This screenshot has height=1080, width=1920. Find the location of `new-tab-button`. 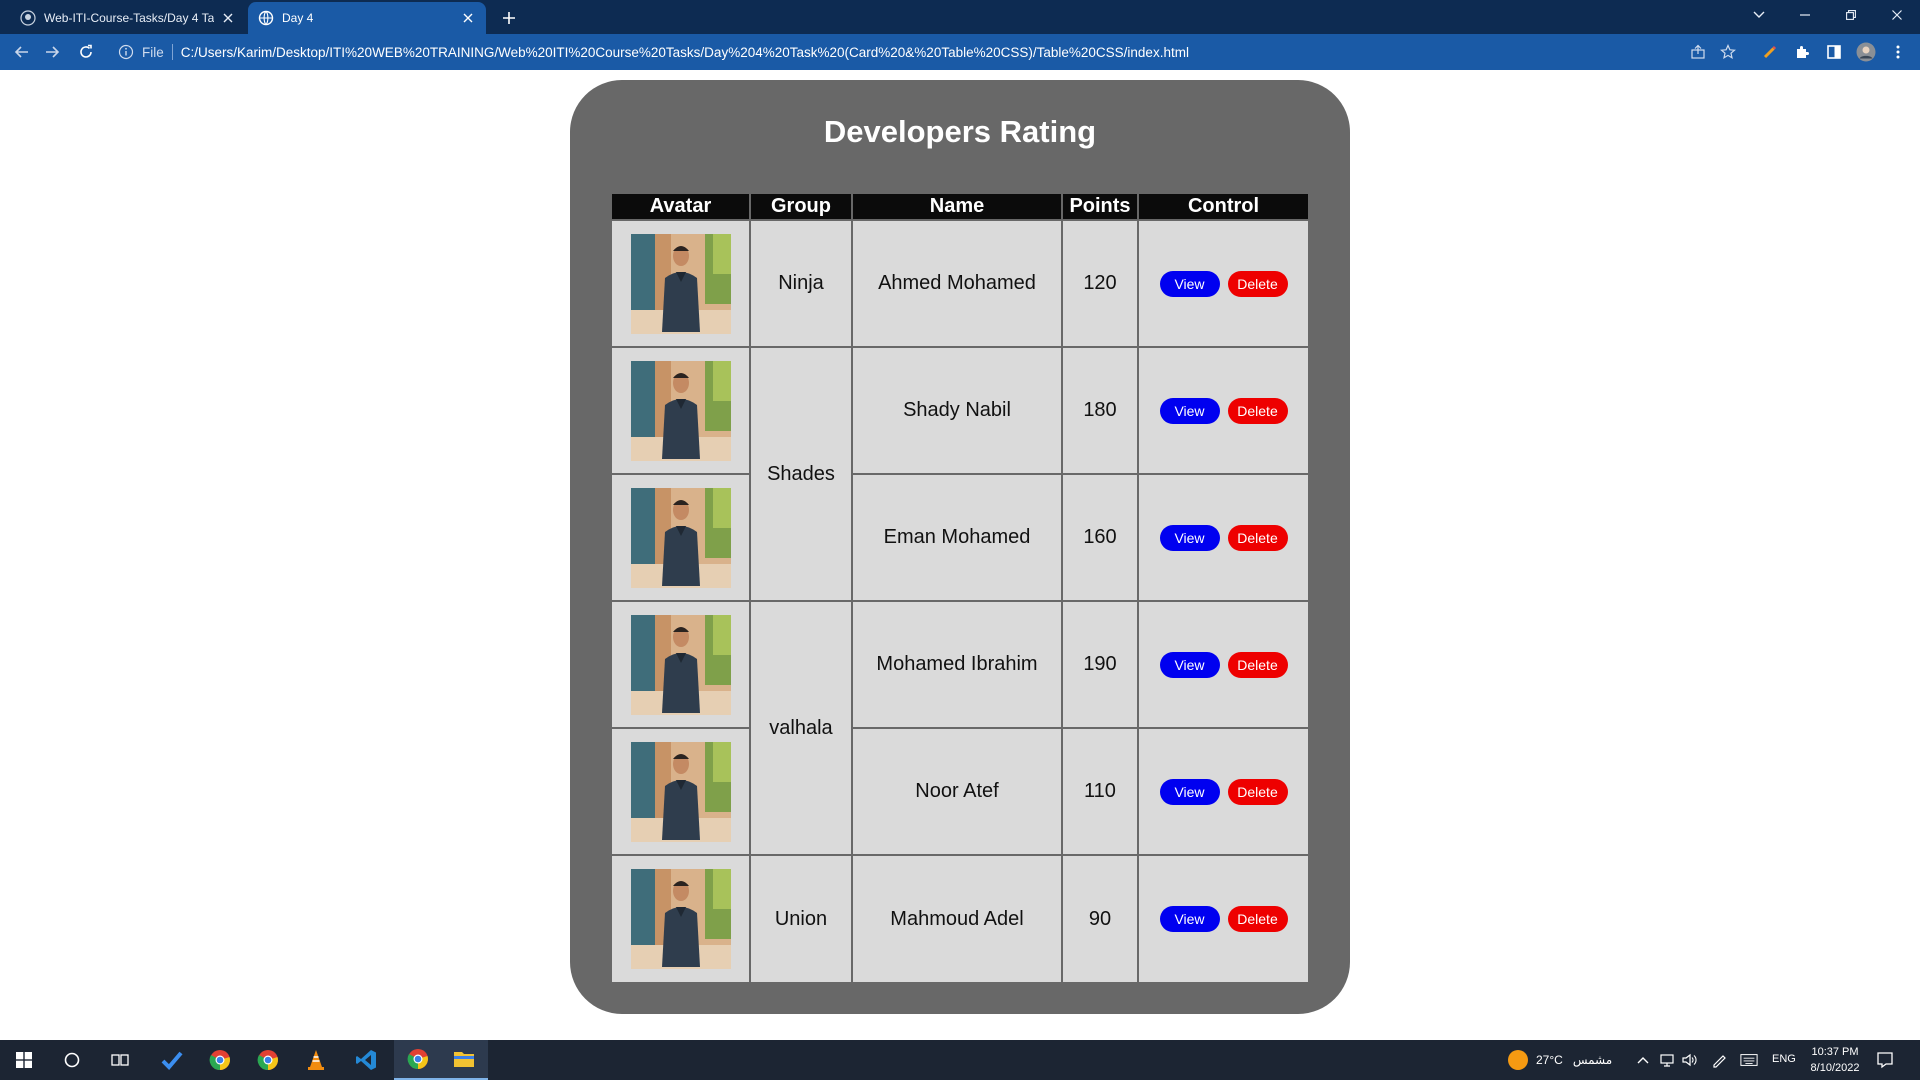

new-tab-button is located at coordinates (509, 18).